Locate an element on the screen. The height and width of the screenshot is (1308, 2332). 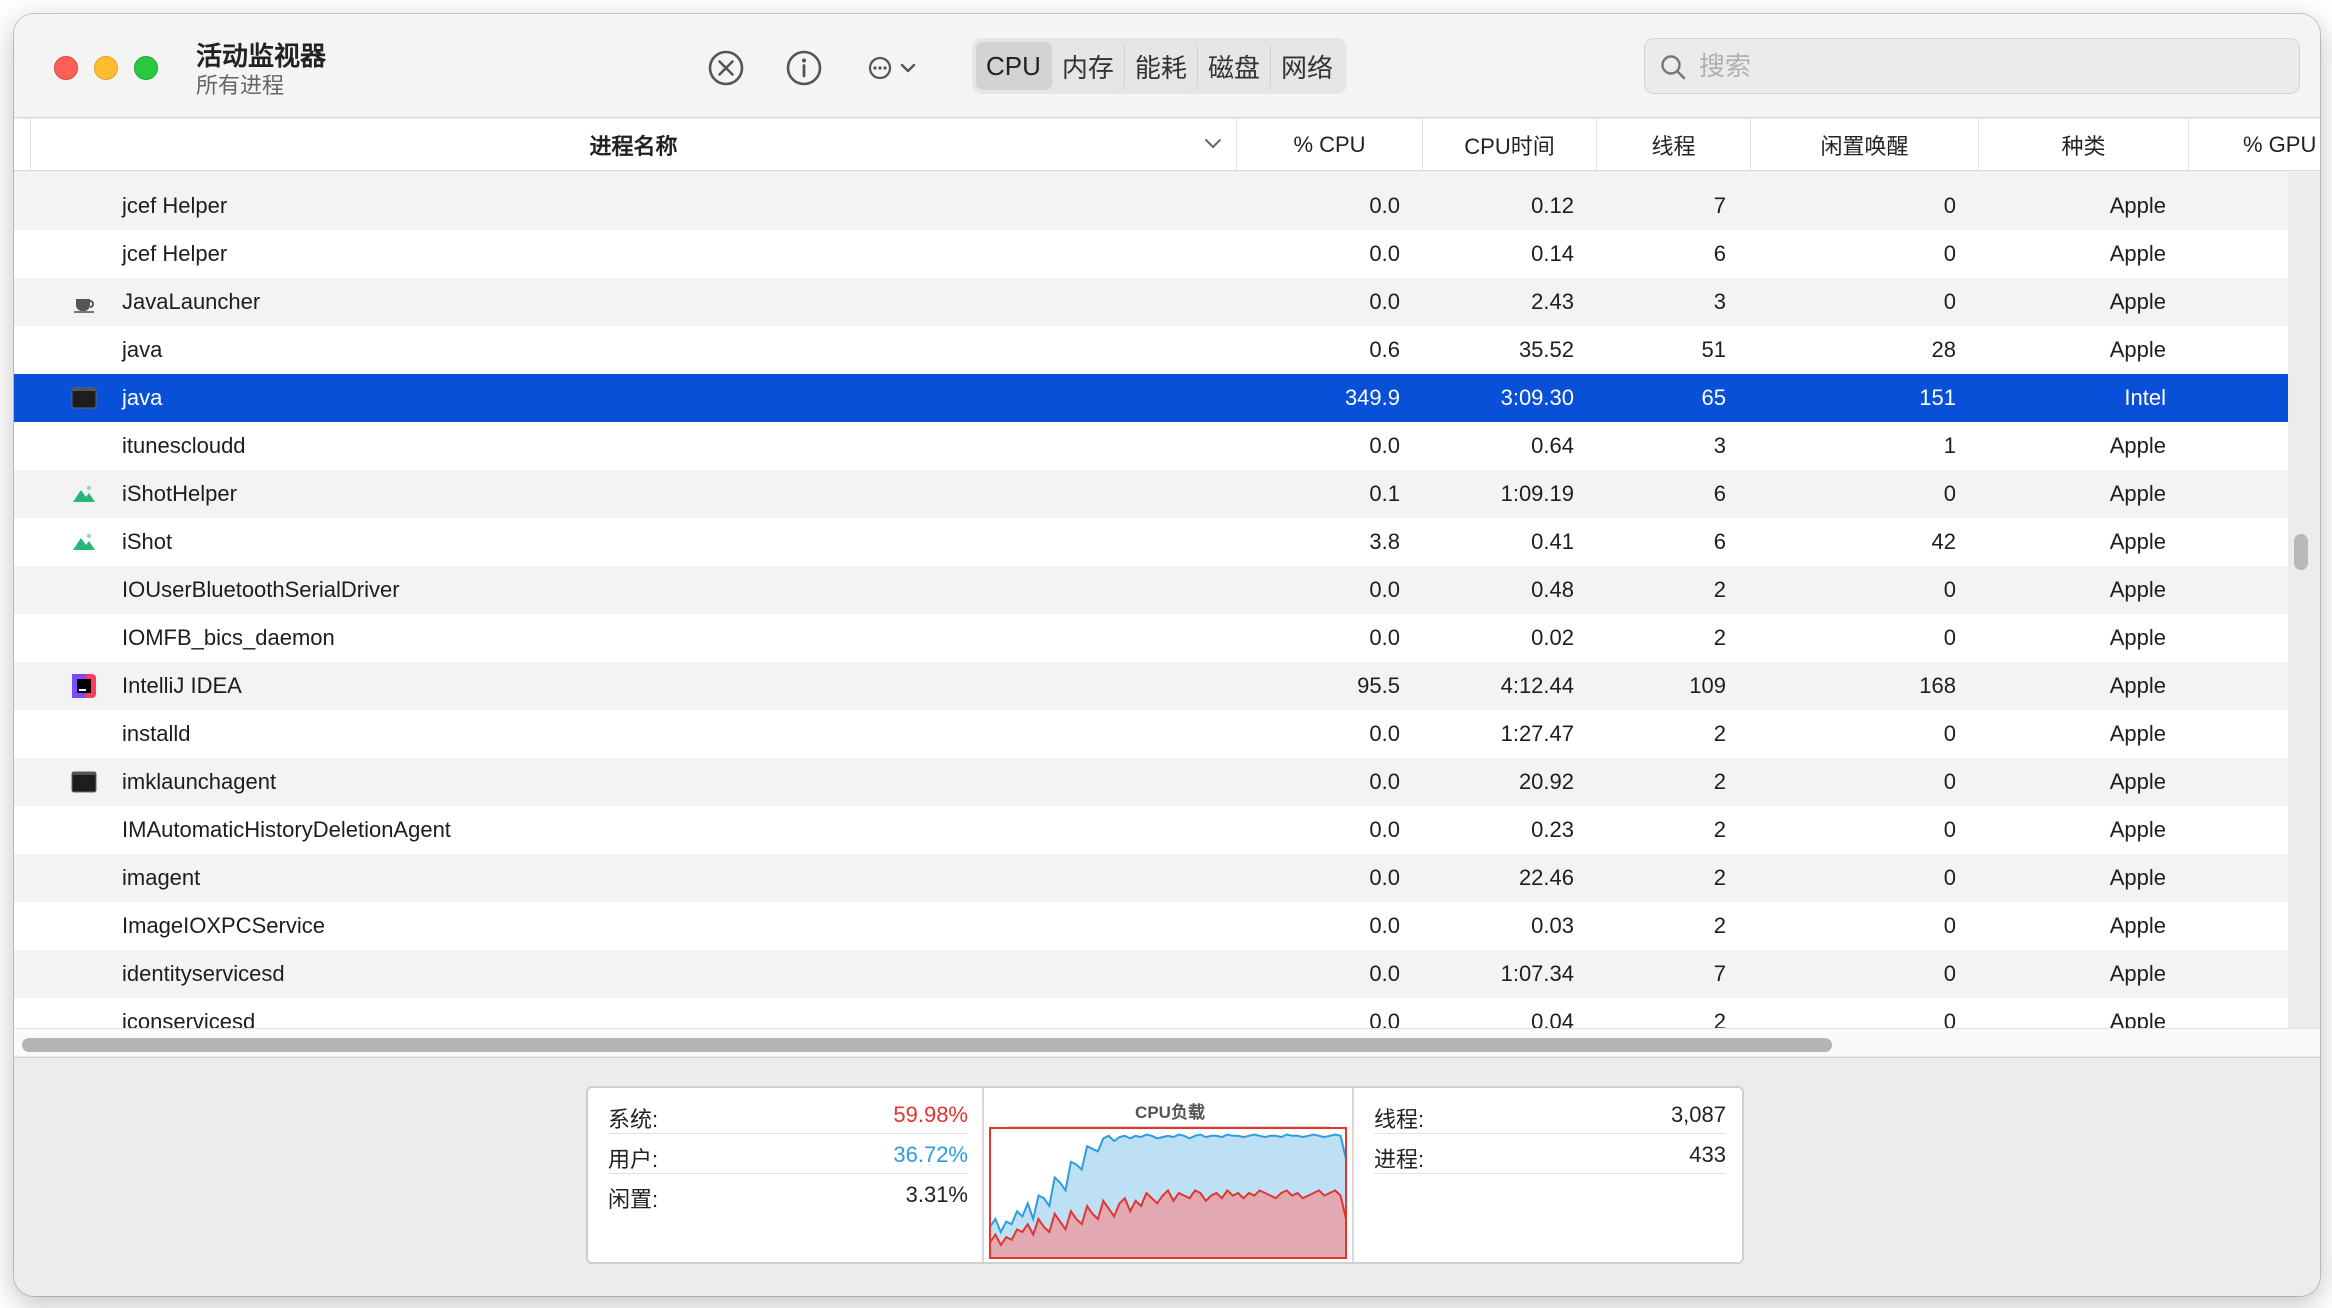
process-name: java is located at coordinates (142, 349).